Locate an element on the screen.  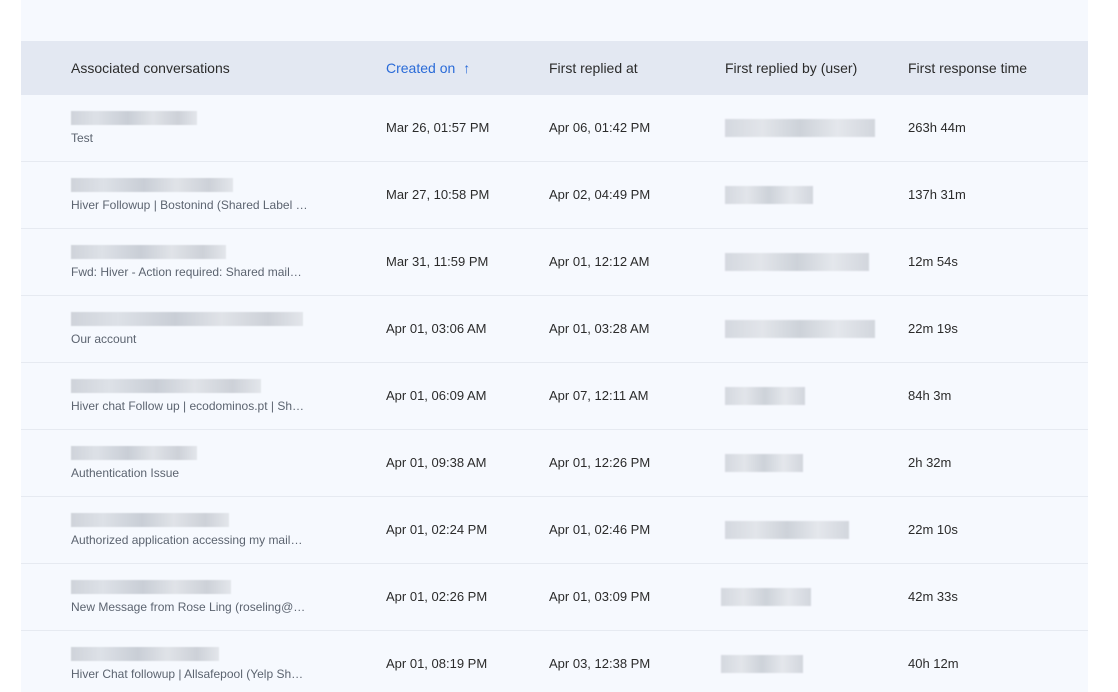
first-replied-at-cell: Apr 07, 12:11 AM is located at coordinates (599, 395).